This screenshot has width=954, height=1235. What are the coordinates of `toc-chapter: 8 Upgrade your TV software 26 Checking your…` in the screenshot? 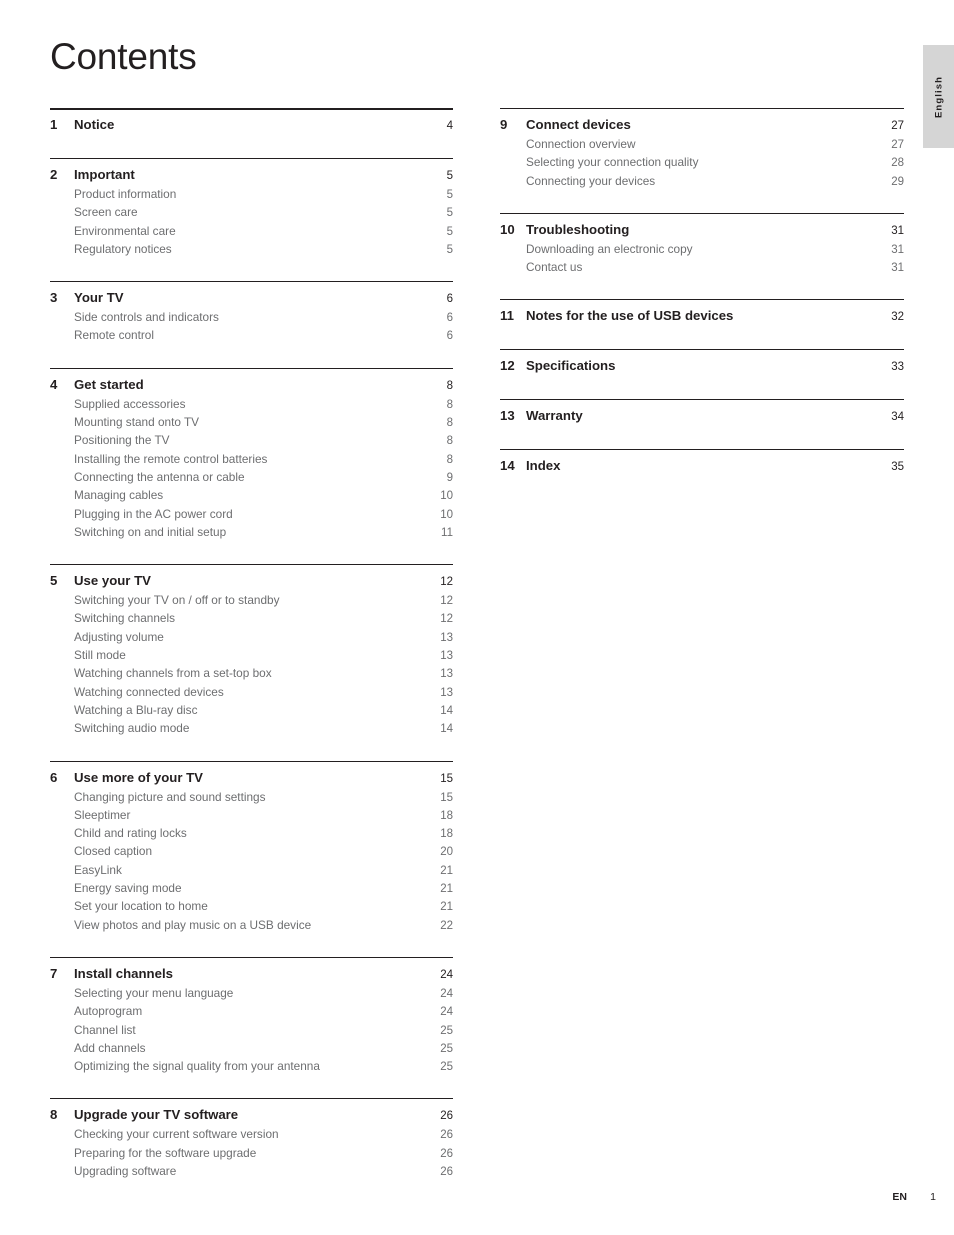 It's located at (251, 1139).